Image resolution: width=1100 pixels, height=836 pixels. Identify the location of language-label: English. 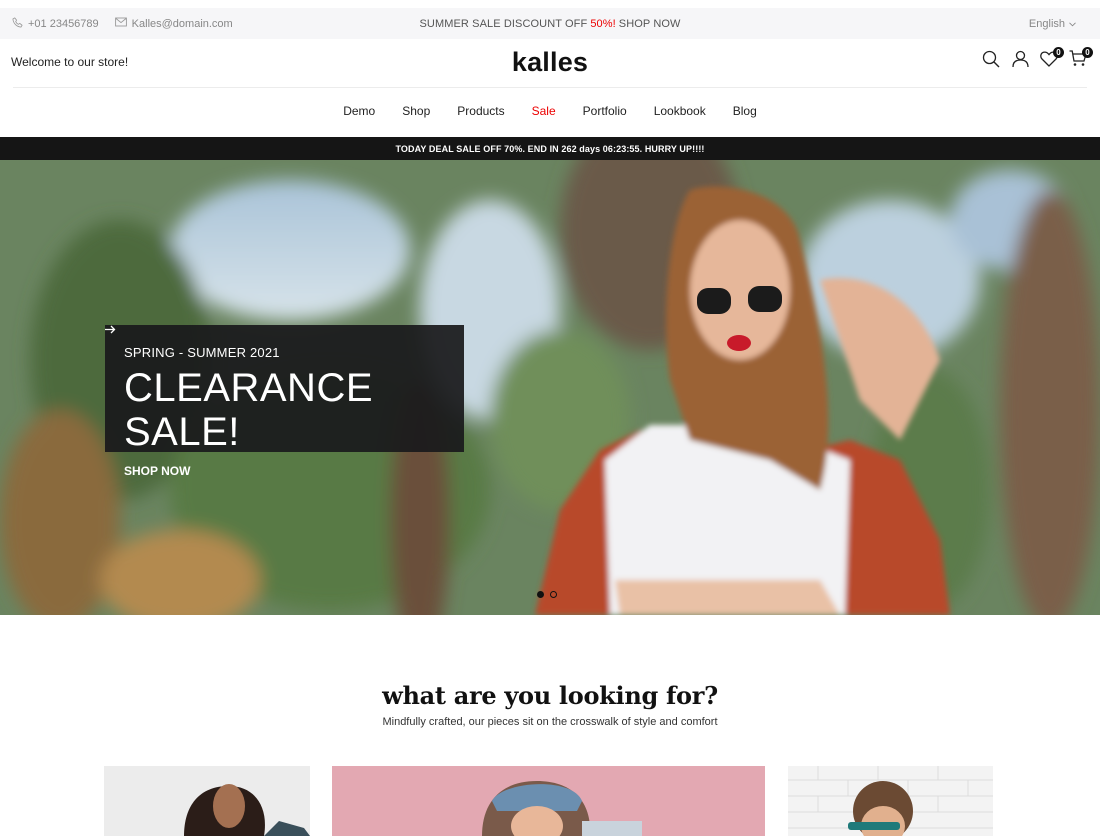
(1046, 23).